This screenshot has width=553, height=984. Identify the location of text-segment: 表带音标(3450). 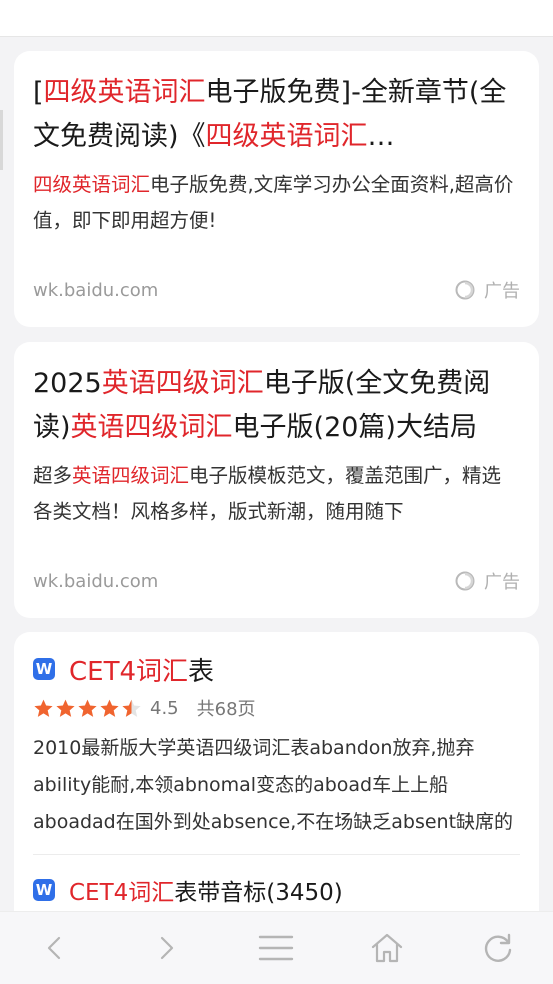
(258, 893).